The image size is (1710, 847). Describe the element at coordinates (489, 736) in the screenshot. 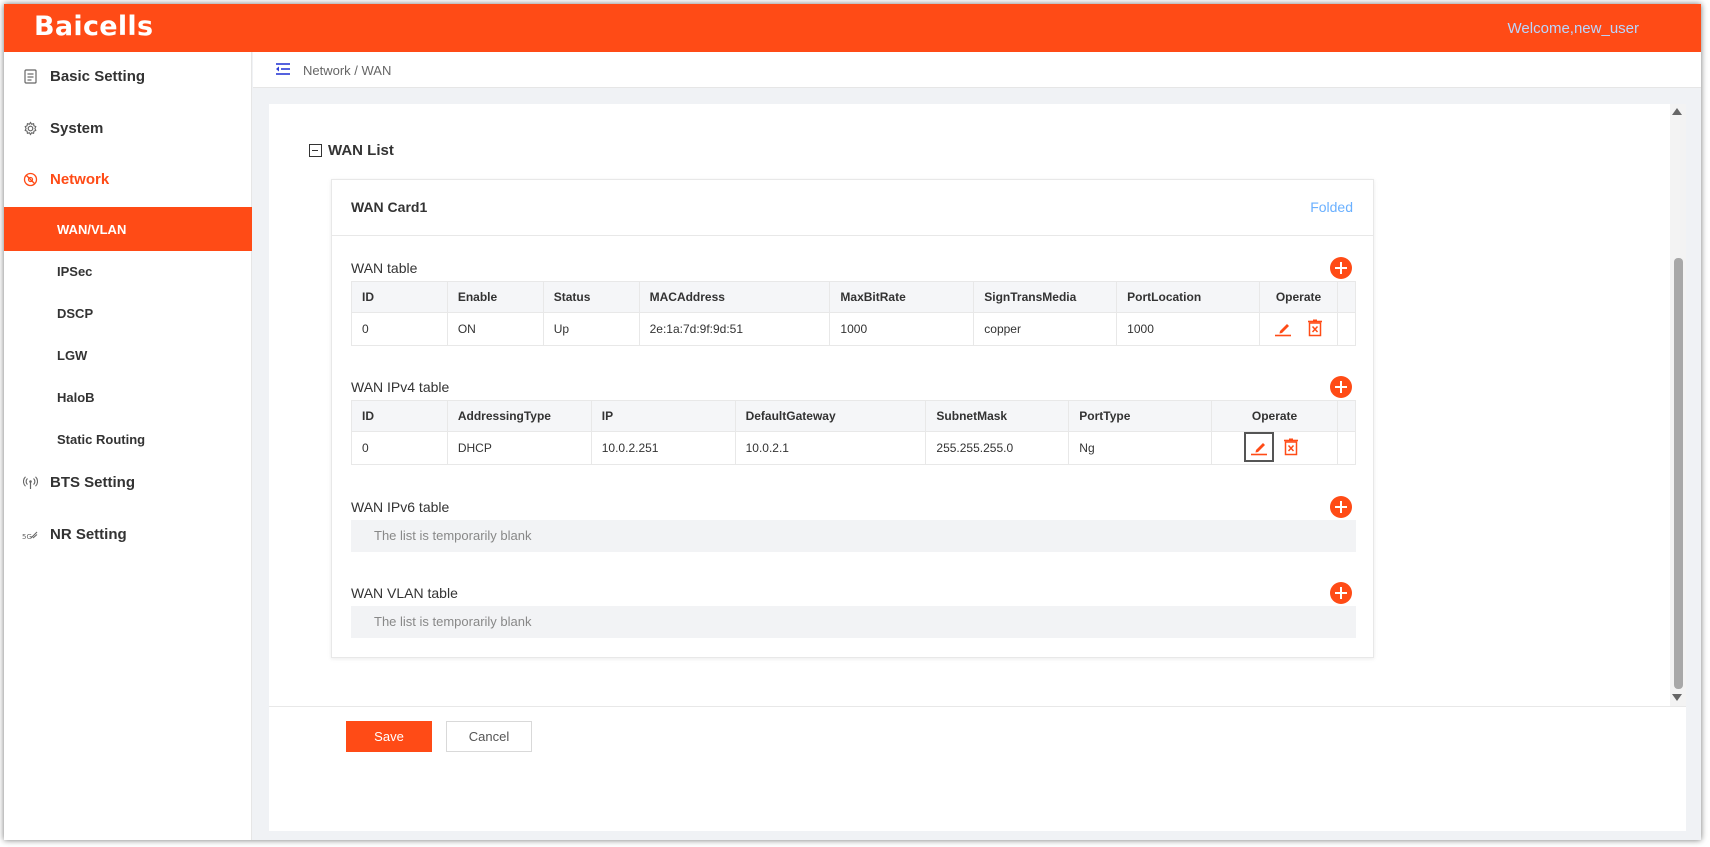

I see `cancel-button: Cancel` at that location.